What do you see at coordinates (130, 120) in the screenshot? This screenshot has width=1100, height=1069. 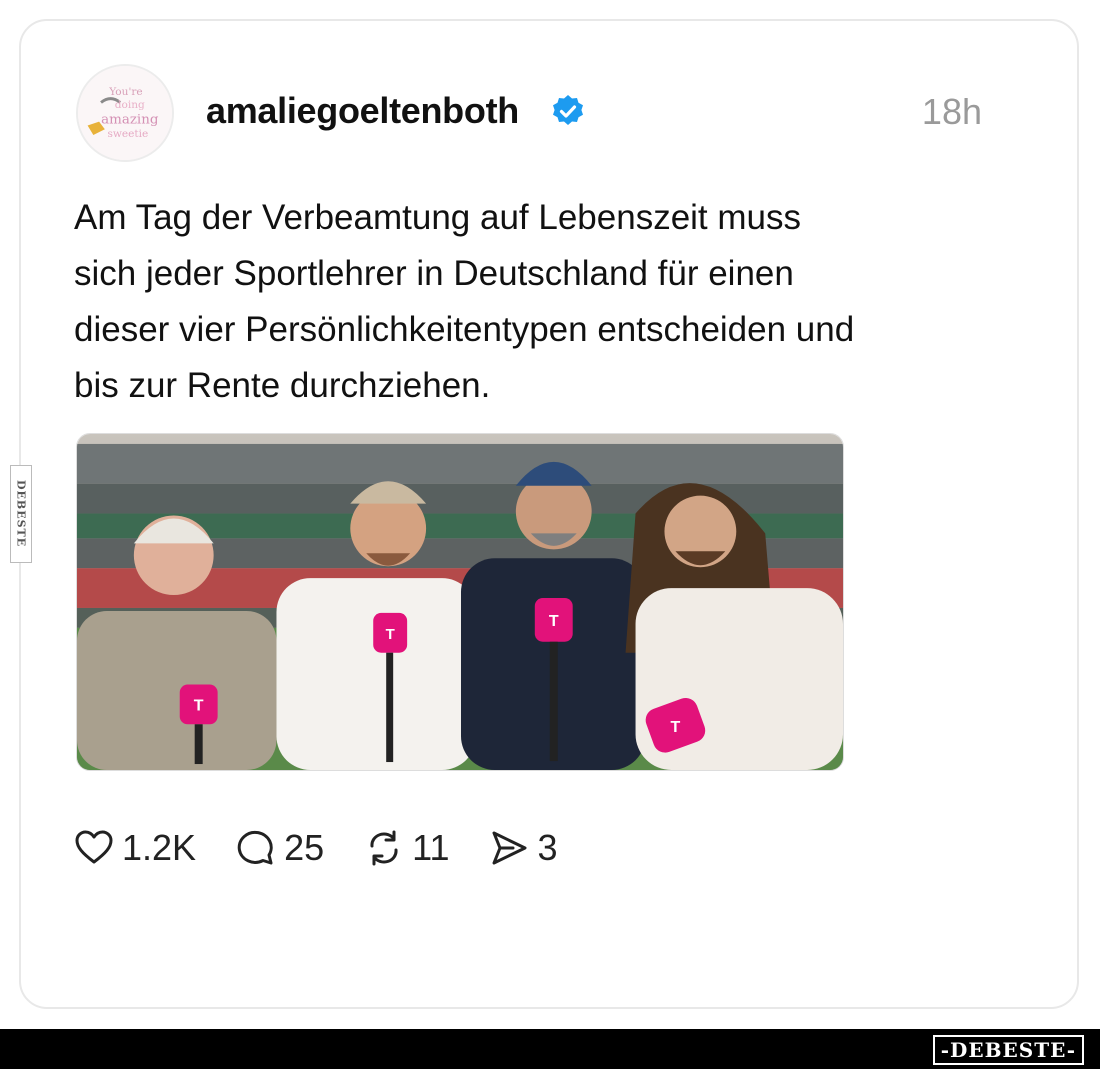 I see `avatar-line-3: amazing` at bounding box center [130, 120].